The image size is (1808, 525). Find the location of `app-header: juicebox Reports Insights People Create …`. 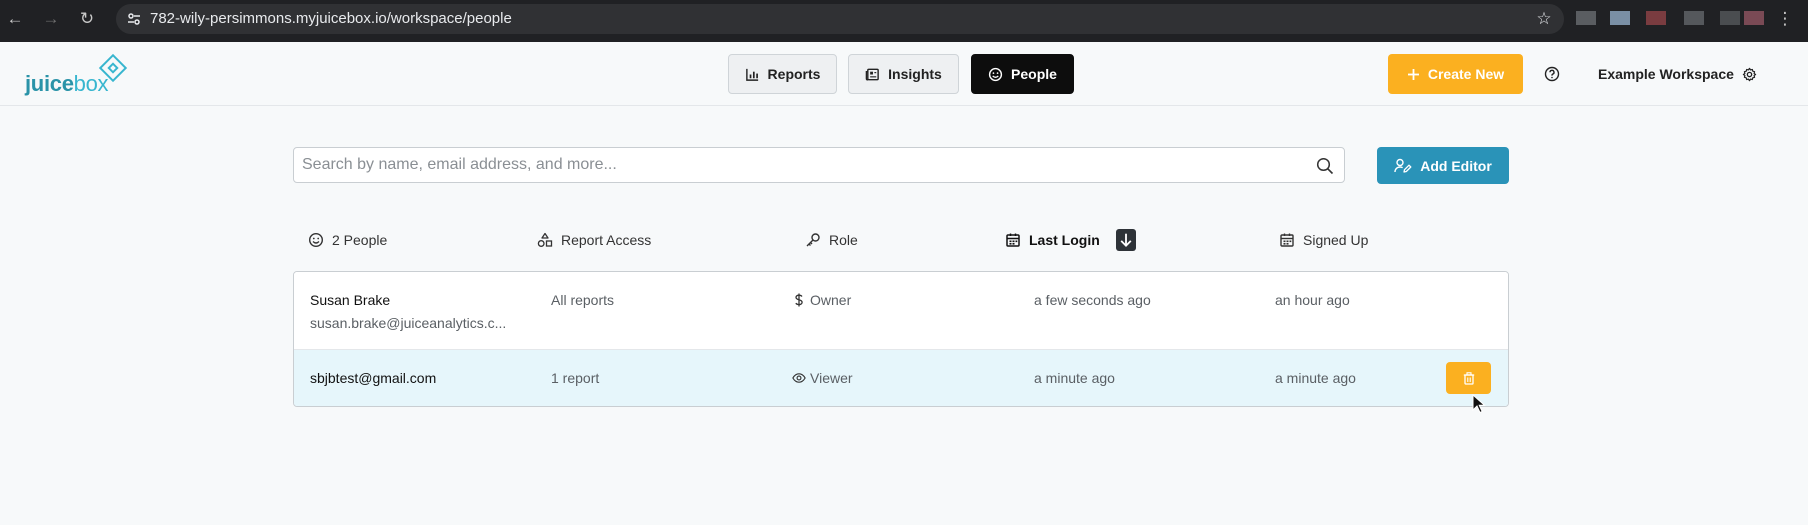

app-header: juicebox Reports Insights People Create … is located at coordinates (904, 74).